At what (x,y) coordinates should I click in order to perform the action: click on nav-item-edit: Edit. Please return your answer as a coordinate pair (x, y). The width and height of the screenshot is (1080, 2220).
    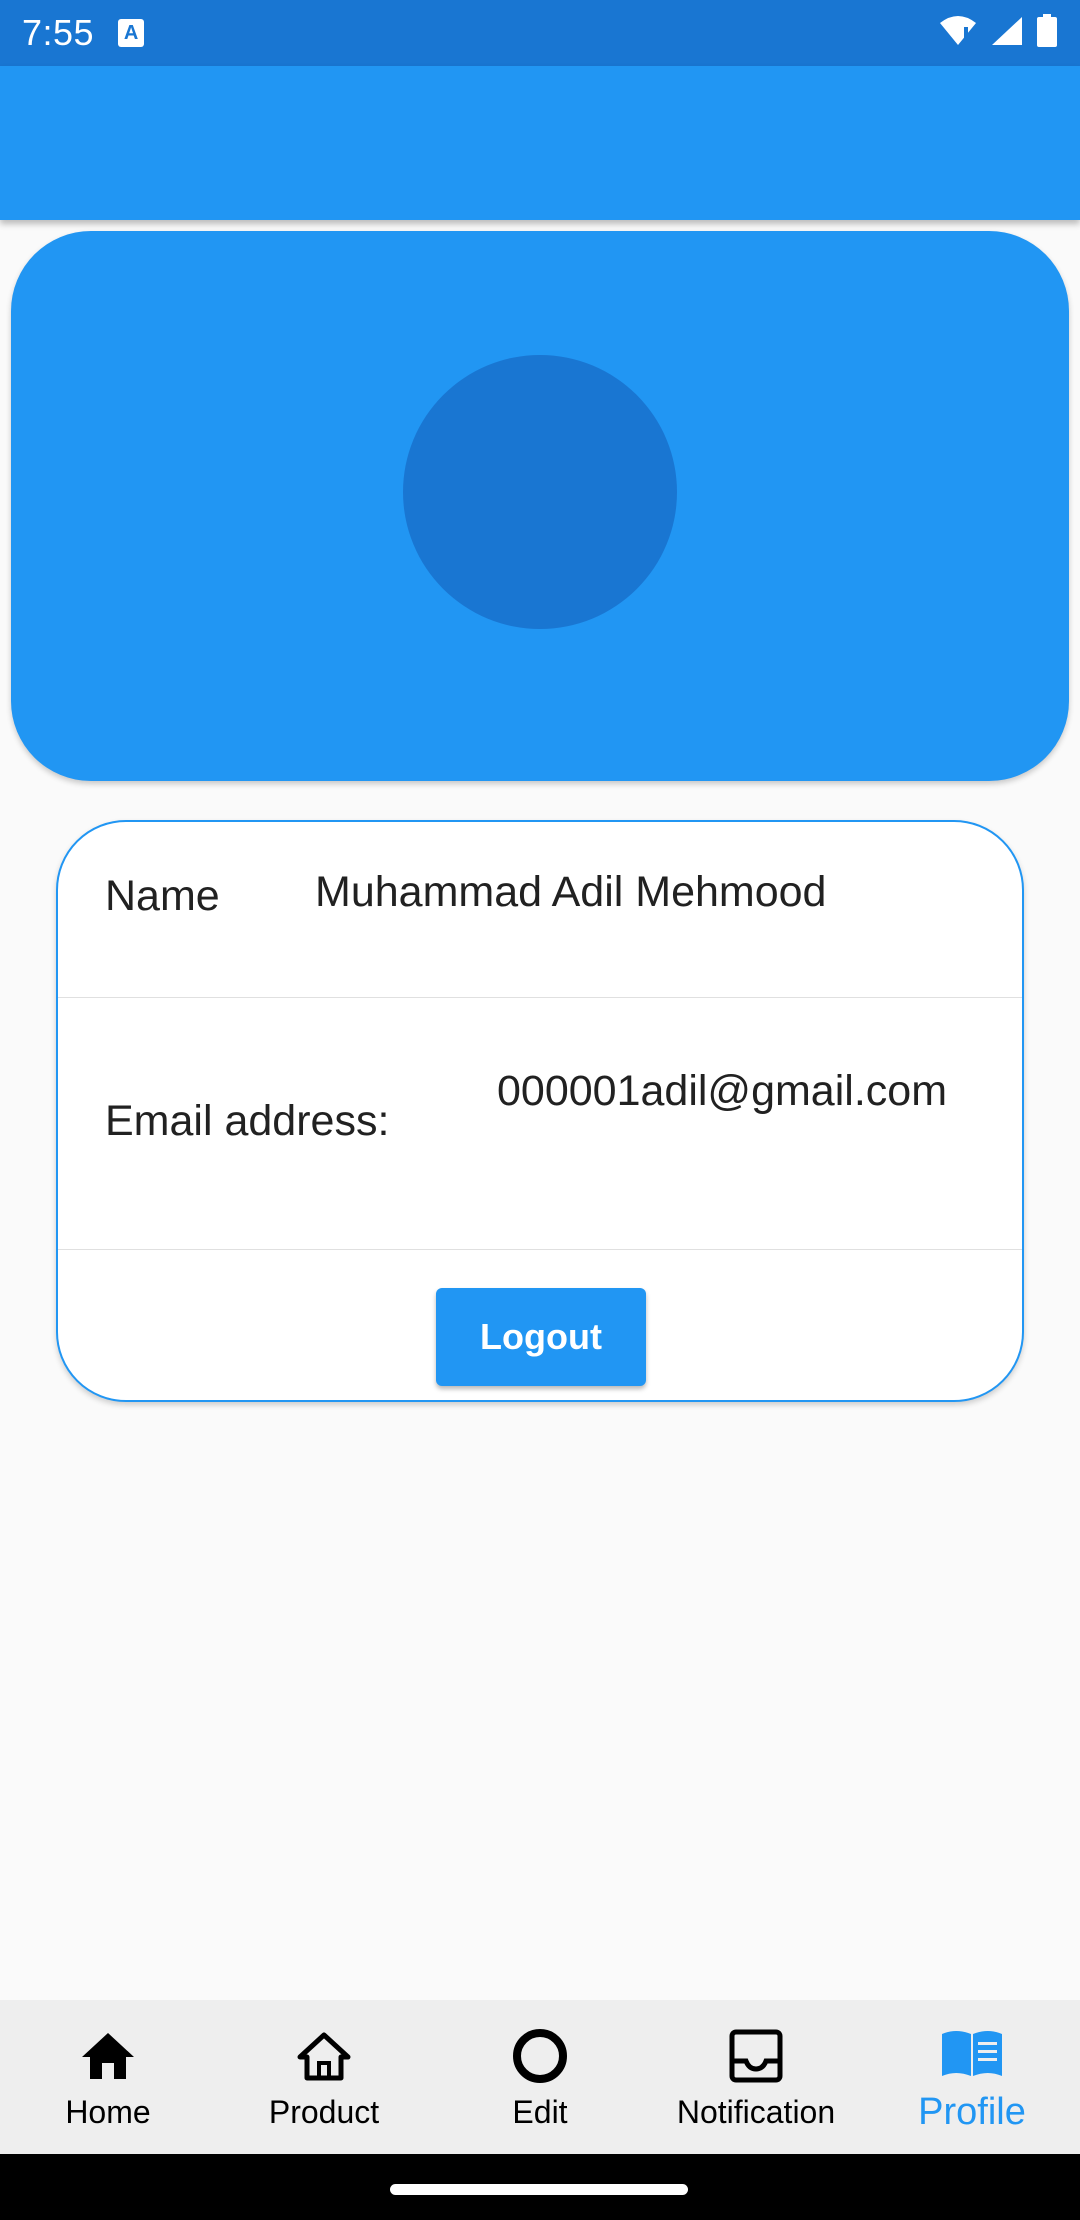
    Looking at the image, I should click on (540, 2077).